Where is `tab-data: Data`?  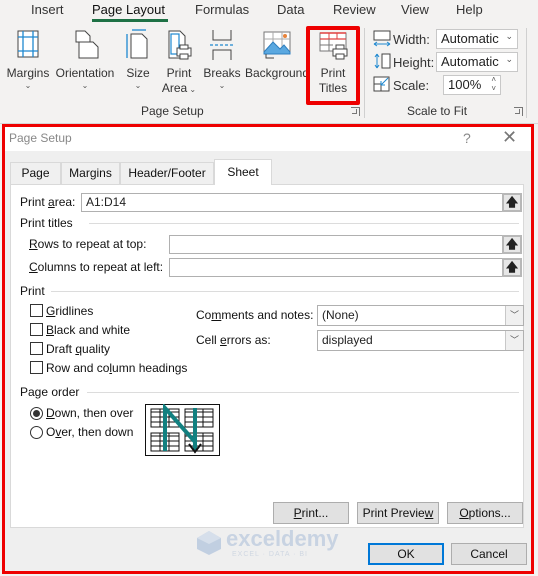
tab-data: Data is located at coordinates (290, 9).